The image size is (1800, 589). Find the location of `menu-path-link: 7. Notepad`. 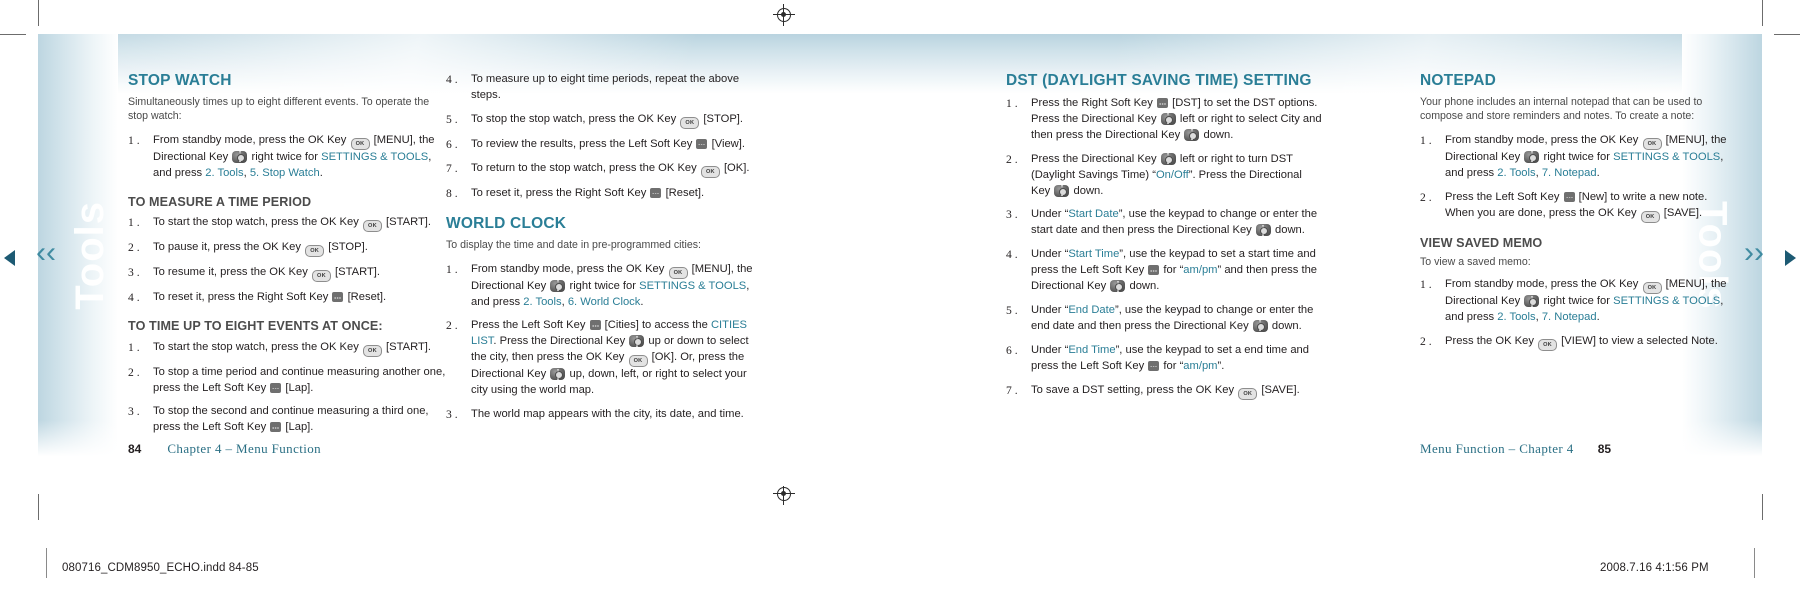

menu-path-link: 7. Notepad is located at coordinates (1569, 317).